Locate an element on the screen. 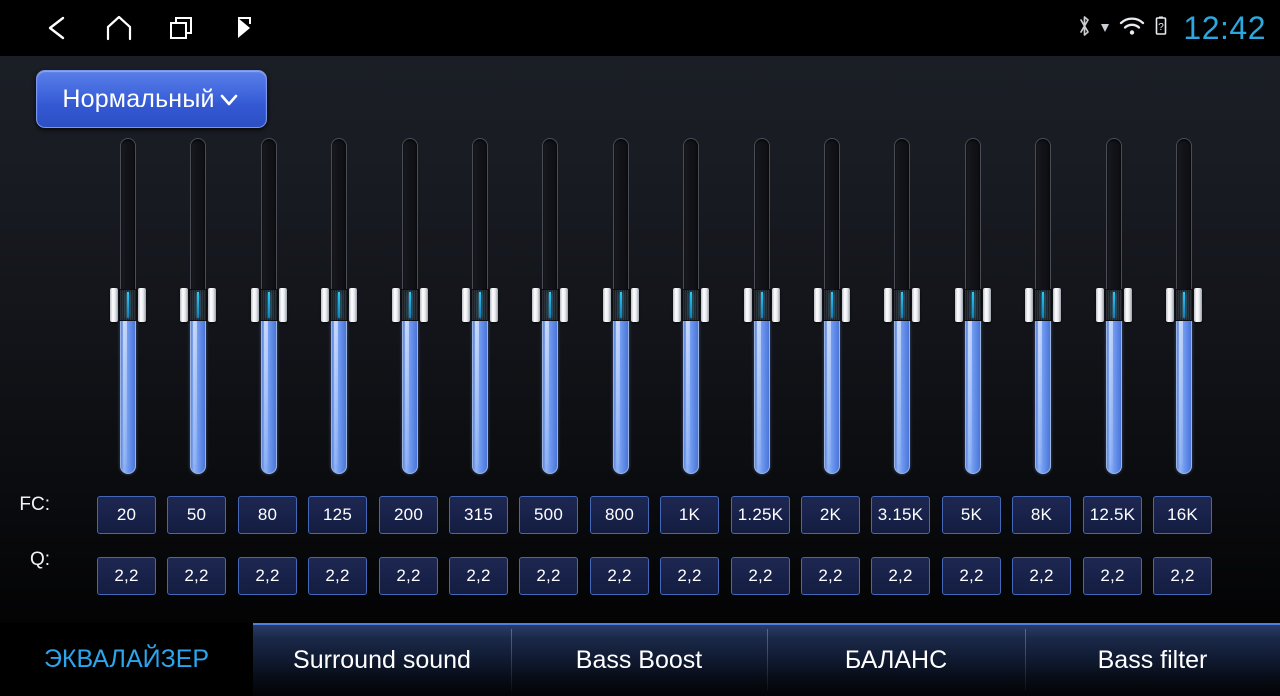  fc-cell-14: 8K is located at coordinates (1041, 515).